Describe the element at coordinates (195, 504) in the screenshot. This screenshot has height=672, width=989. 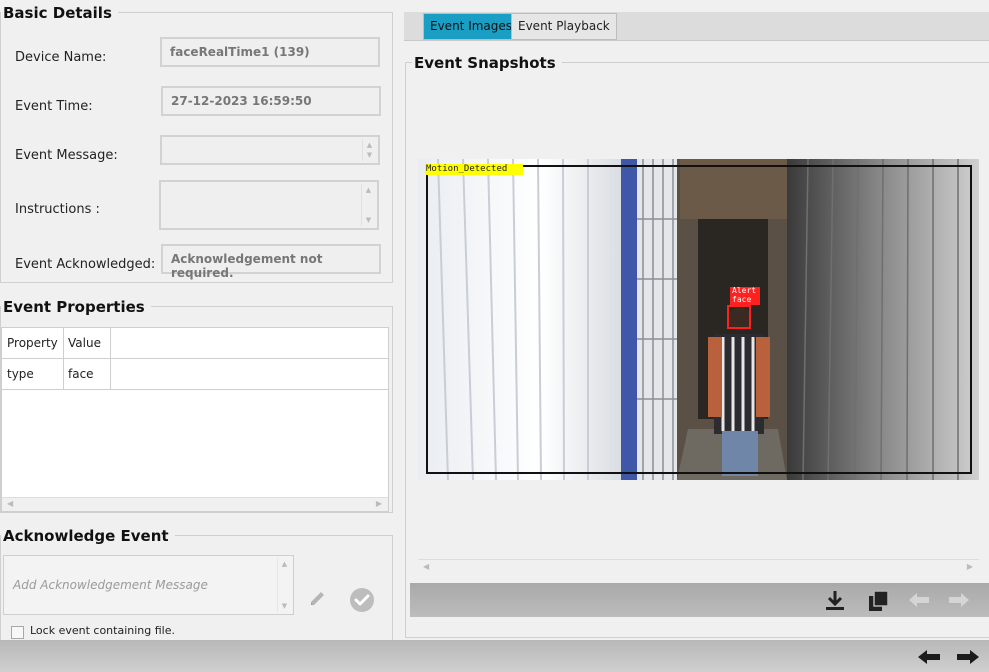
I see `properties-horizontal-scrollbar: ◀ ▶` at that location.